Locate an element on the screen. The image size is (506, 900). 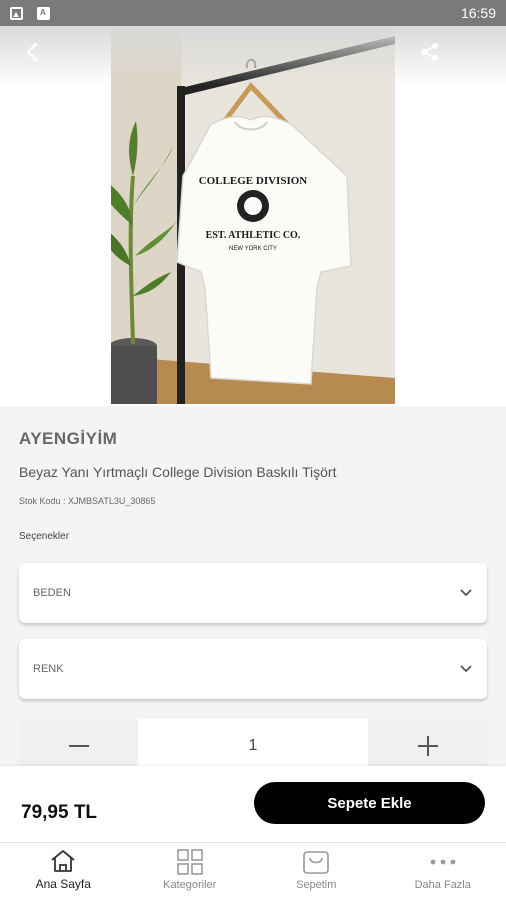
nav-item-categories: Kategoriler is located at coordinates (190, 871).